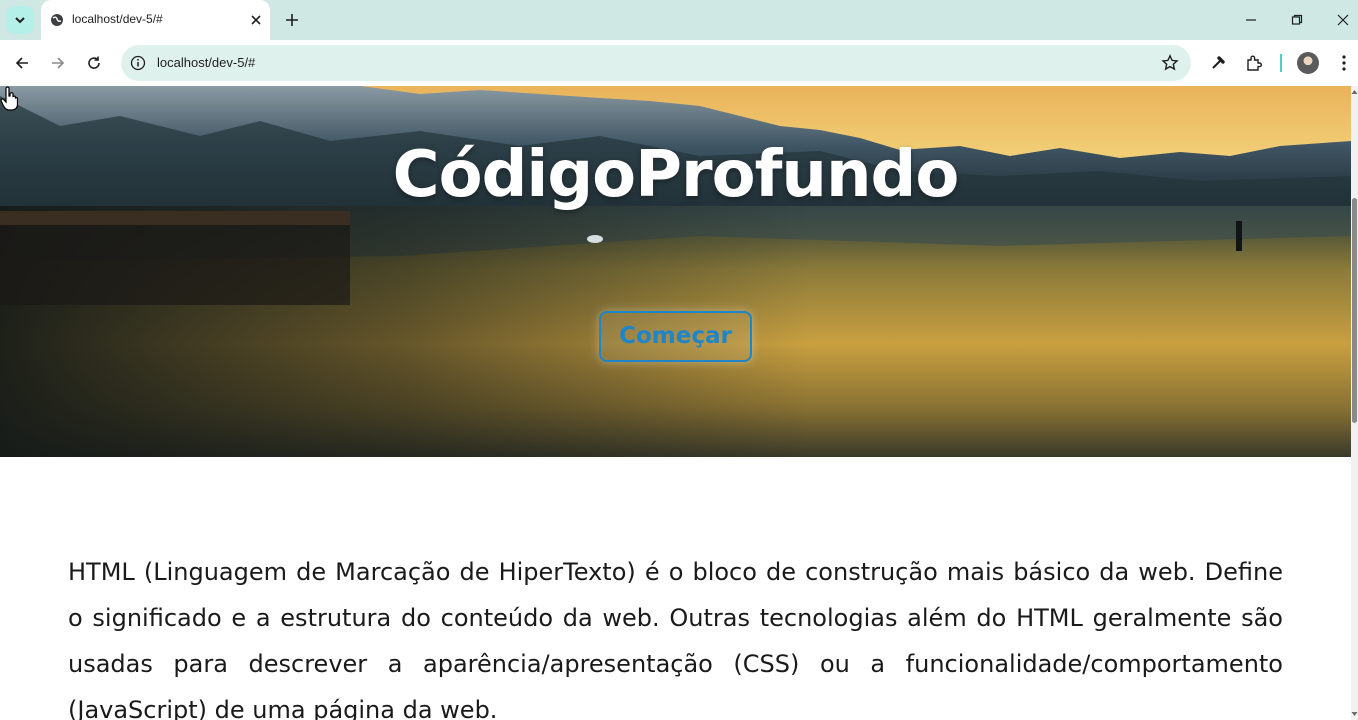  Describe the element at coordinates (1281, 63) in the screenshot. I see `toolbar-divider` at that location.